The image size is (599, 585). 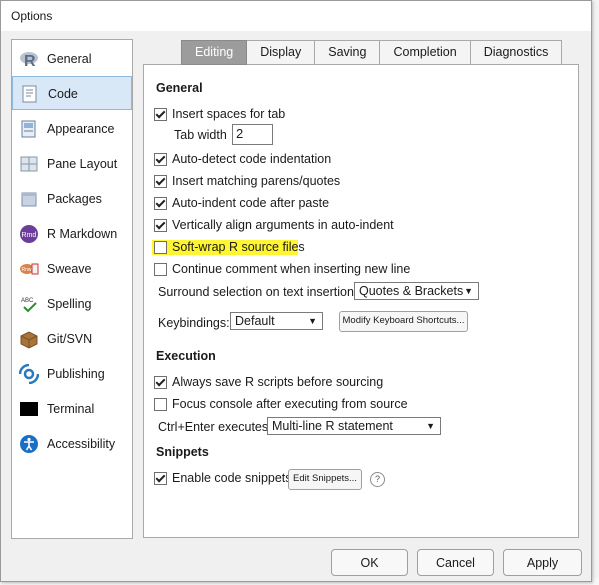 I want to click on terminal-icon, so click(x=29, y=409).